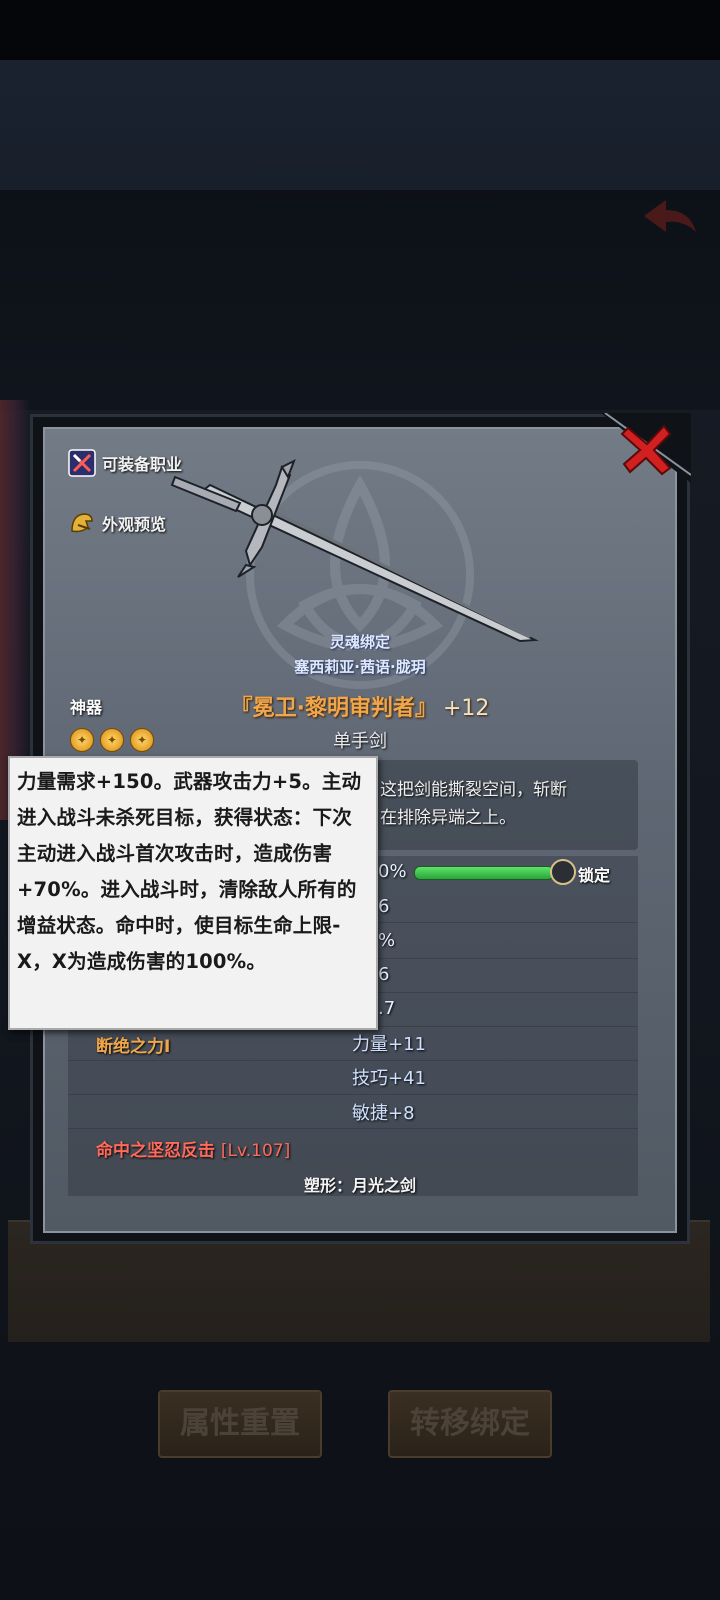 The height and width of the screenshot is (1600, 720). I want to click on item-title: 『冕卫·黎明审判者』, so click(333, 708).